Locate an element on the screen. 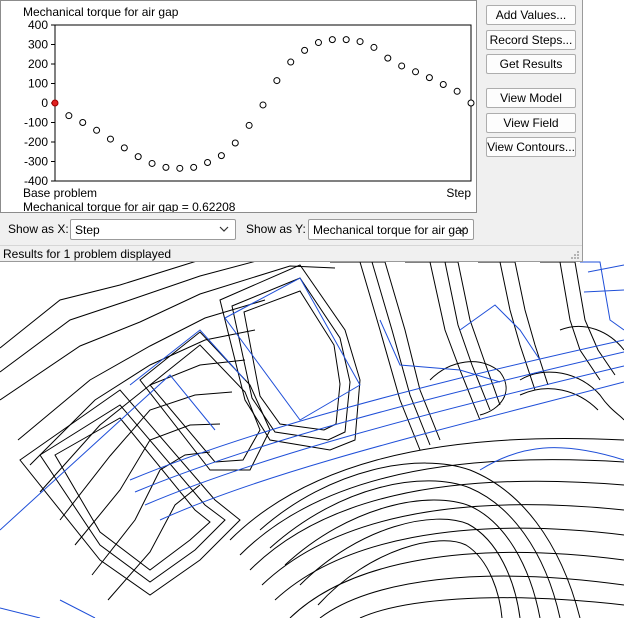  x-left-label: Base problem is located at coordinates (60, 193).